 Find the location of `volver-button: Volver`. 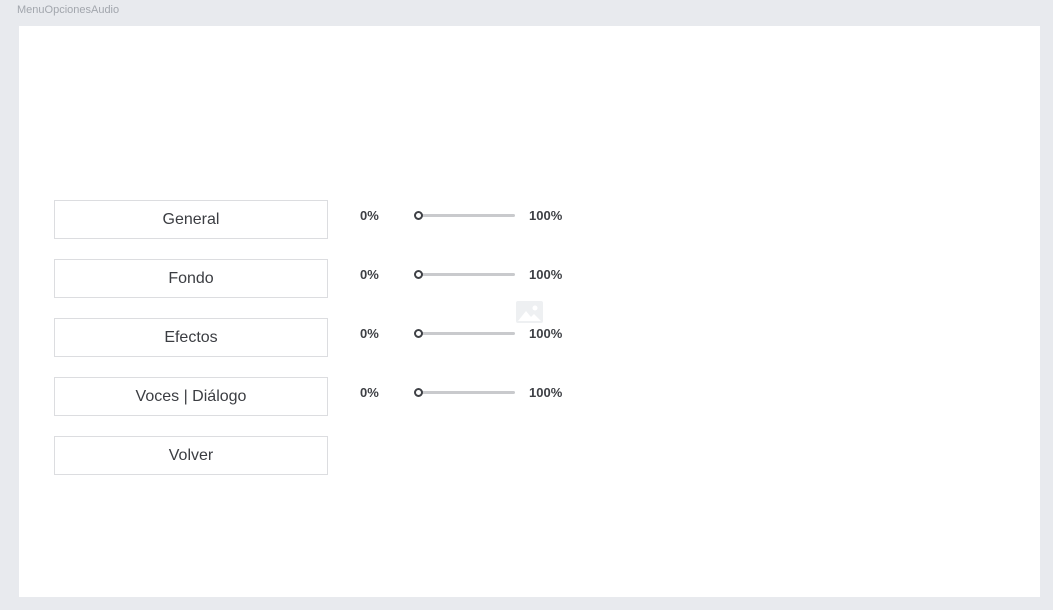

volver-button: Volver is located at coordinates (191, 455).